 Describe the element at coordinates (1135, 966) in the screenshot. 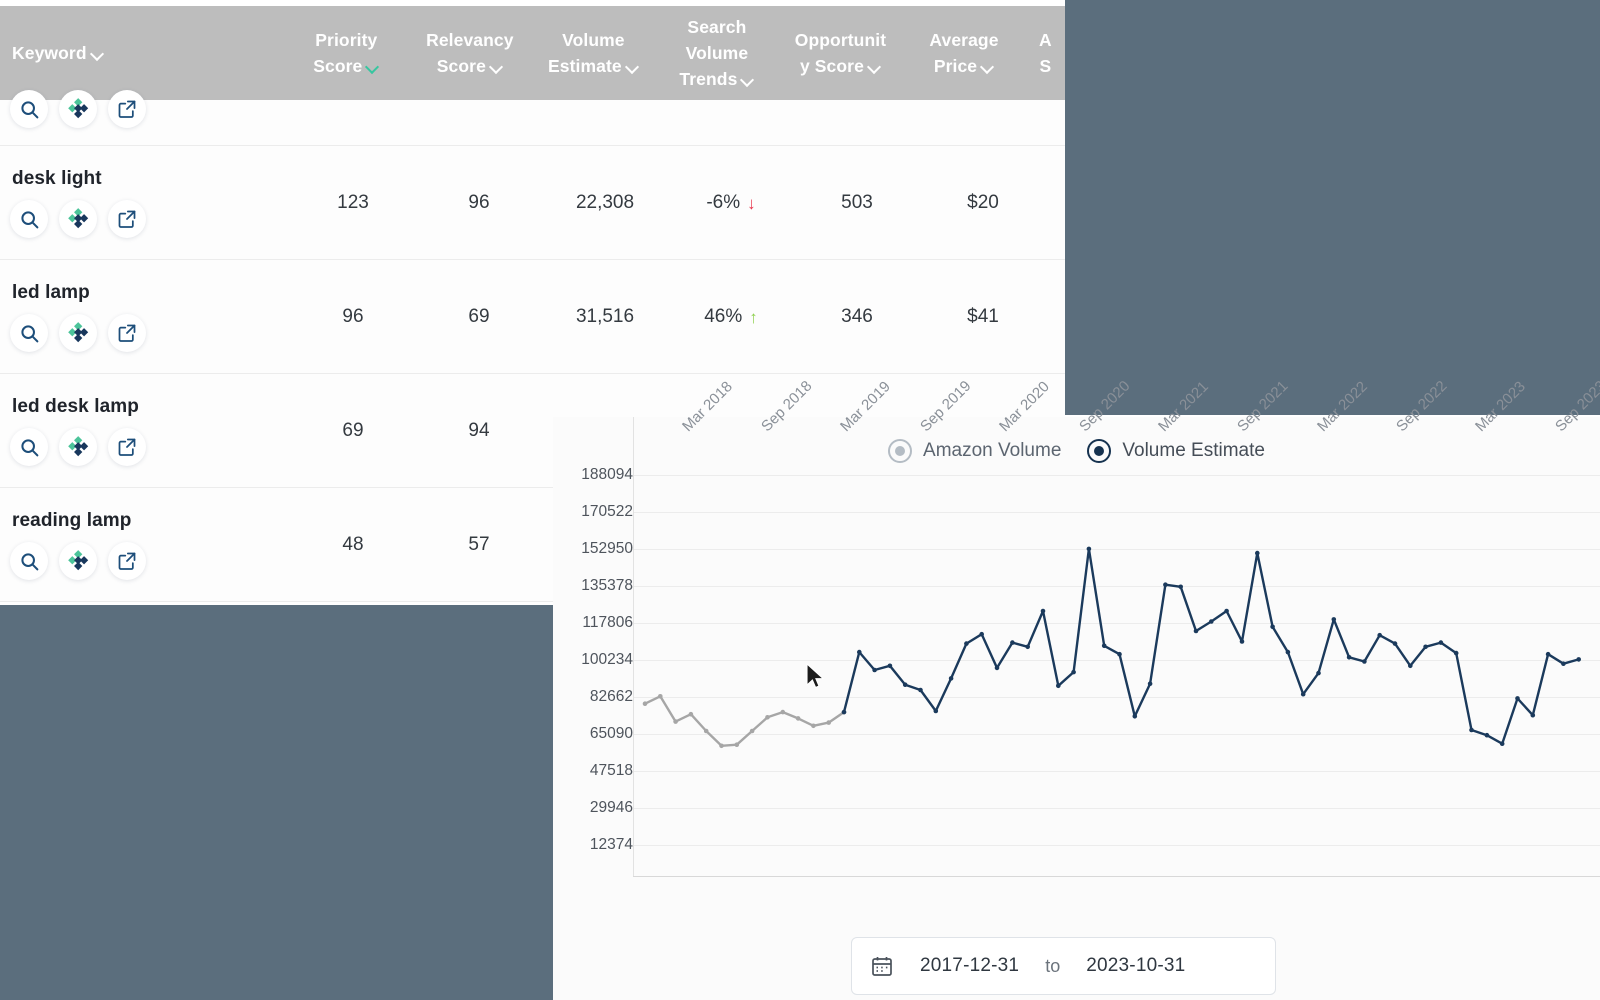

I see `date-range-end: 2023-10-31` at that location.